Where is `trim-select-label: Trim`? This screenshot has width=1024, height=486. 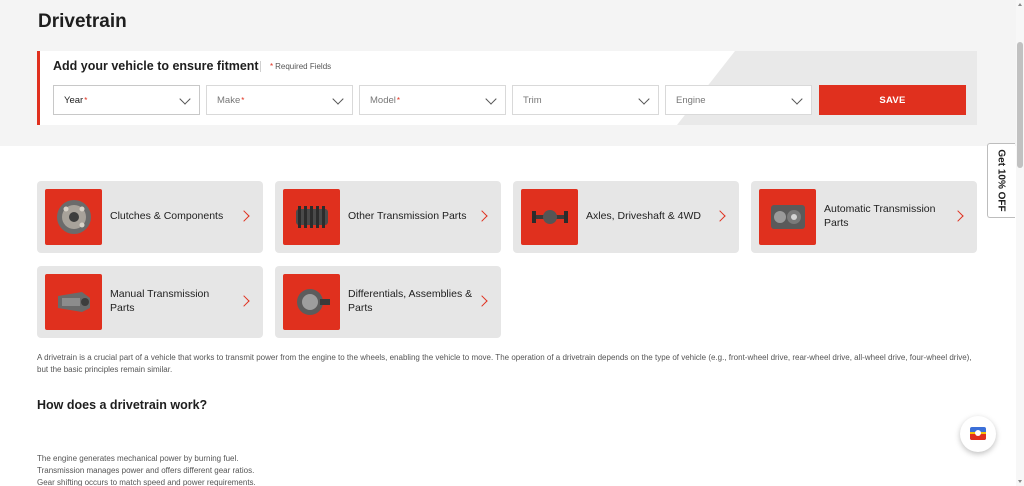 trim-select-label: Trim is located at coordinates (532, 100).